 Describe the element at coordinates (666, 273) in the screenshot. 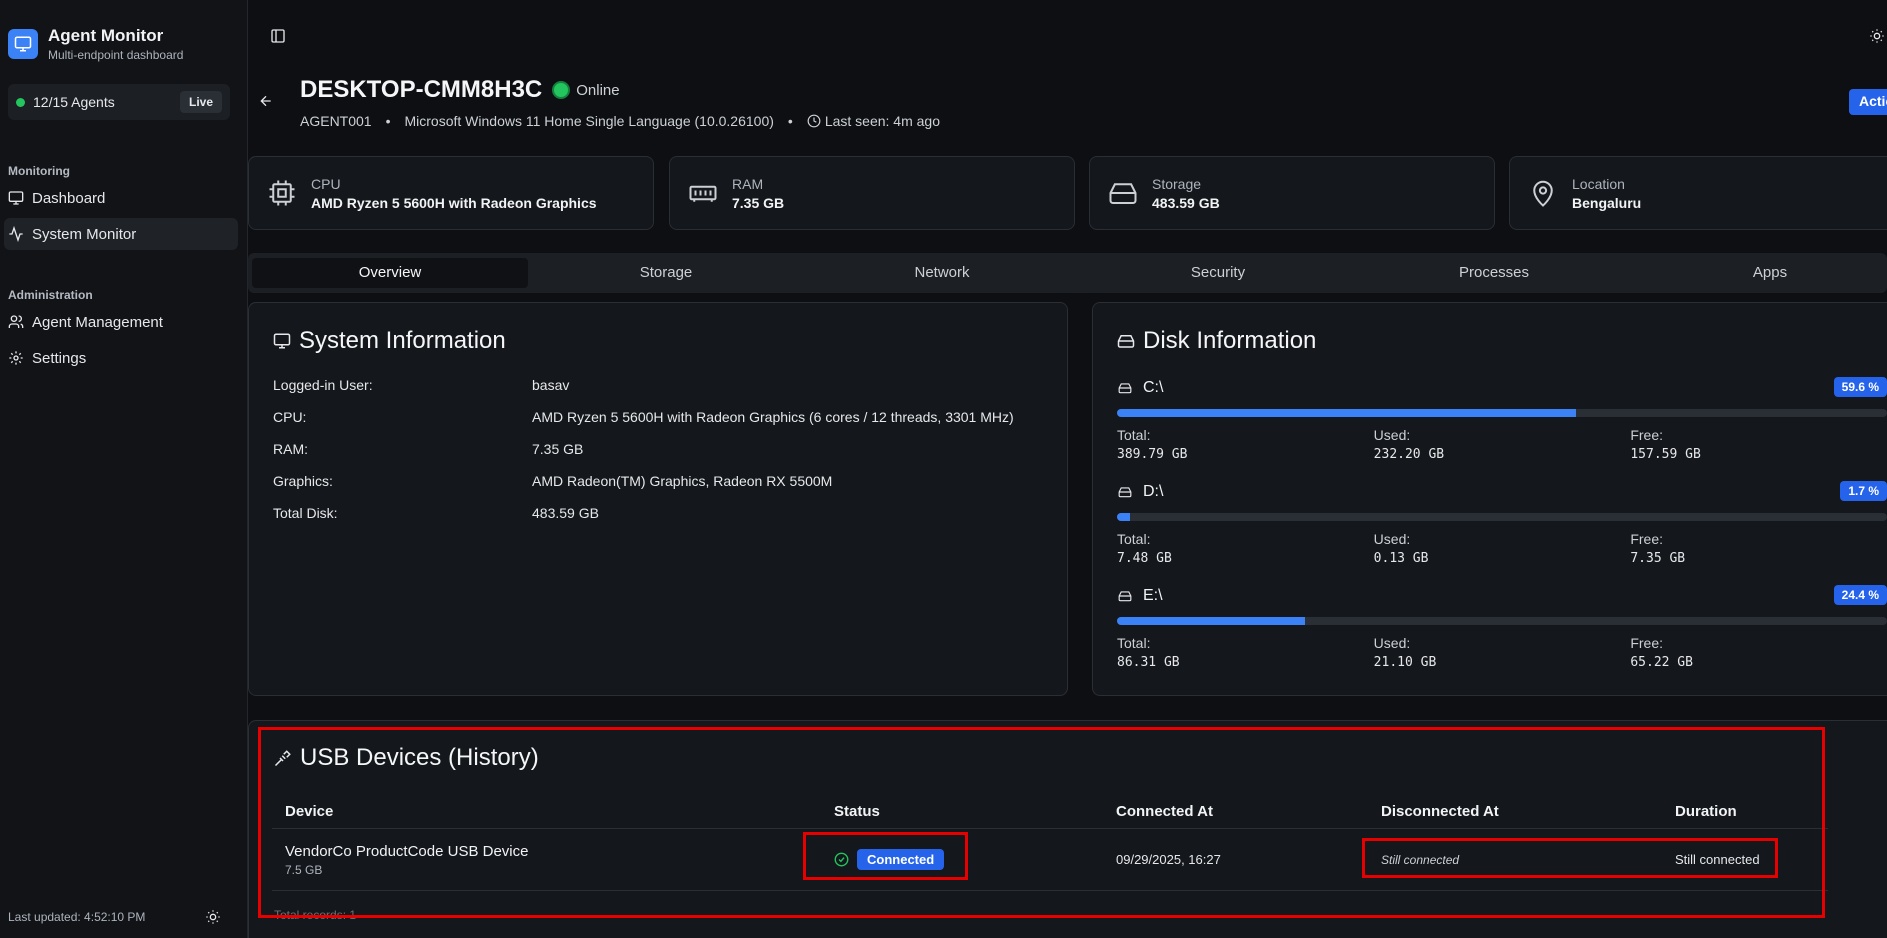

I see `tab-storage: Storage` at that location.